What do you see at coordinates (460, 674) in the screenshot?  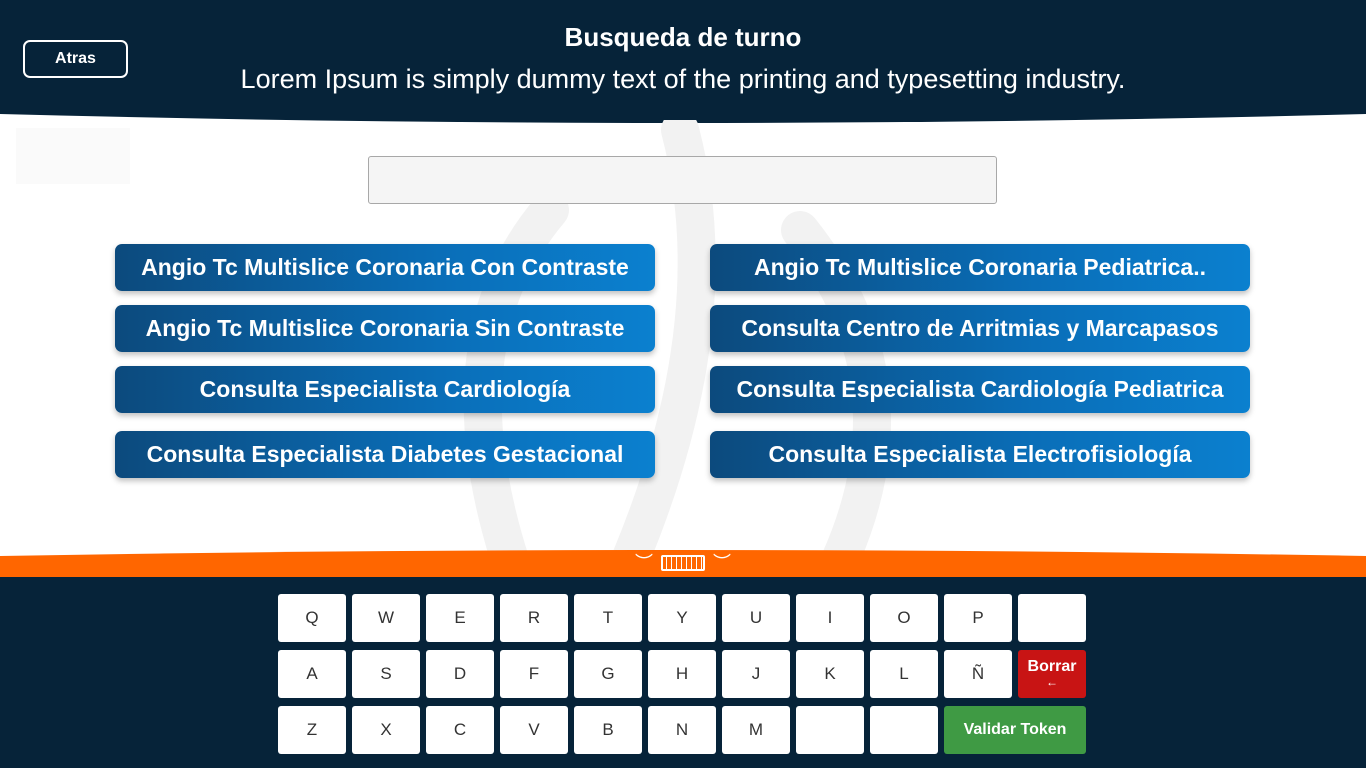 I see `key-d: D` at bounding box center [460, 674].